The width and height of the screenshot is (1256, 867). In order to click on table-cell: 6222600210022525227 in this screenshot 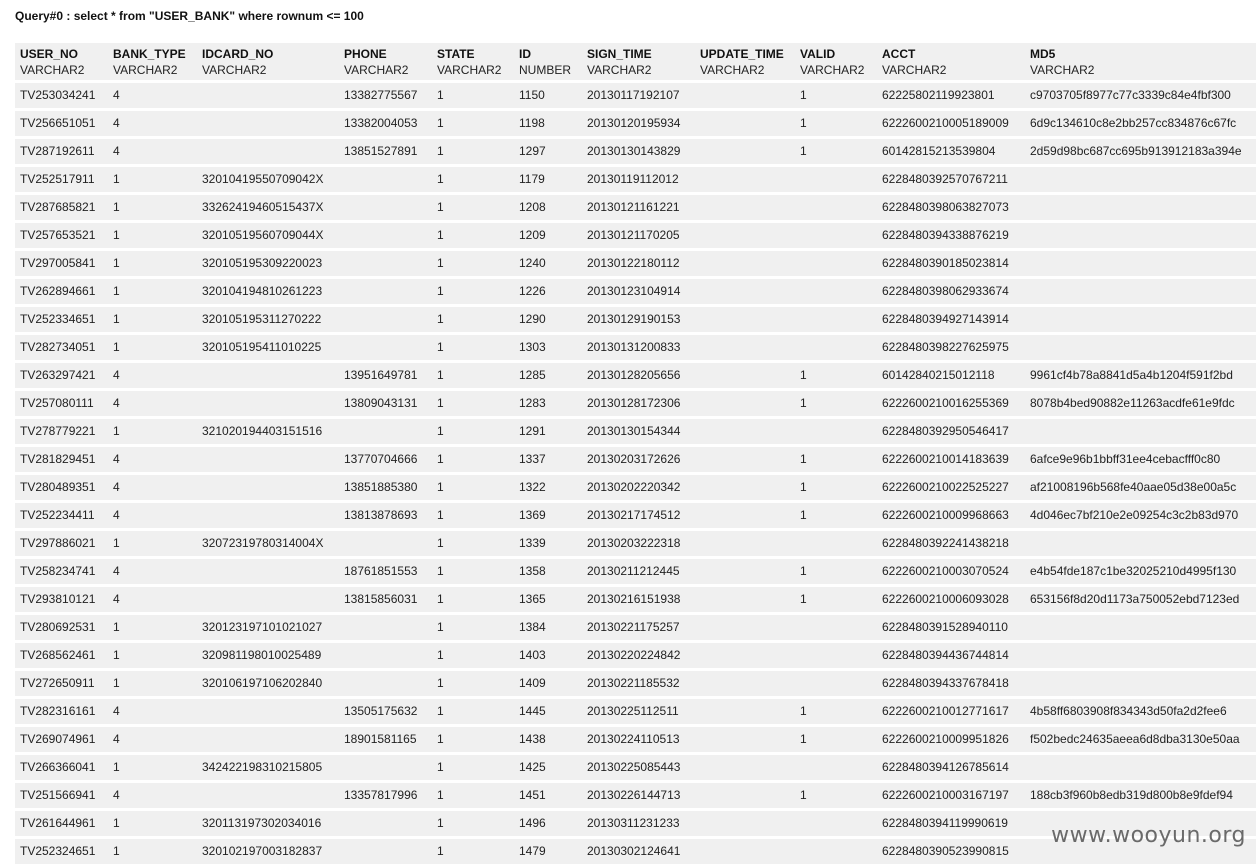, I will do `click(951, 489)`.